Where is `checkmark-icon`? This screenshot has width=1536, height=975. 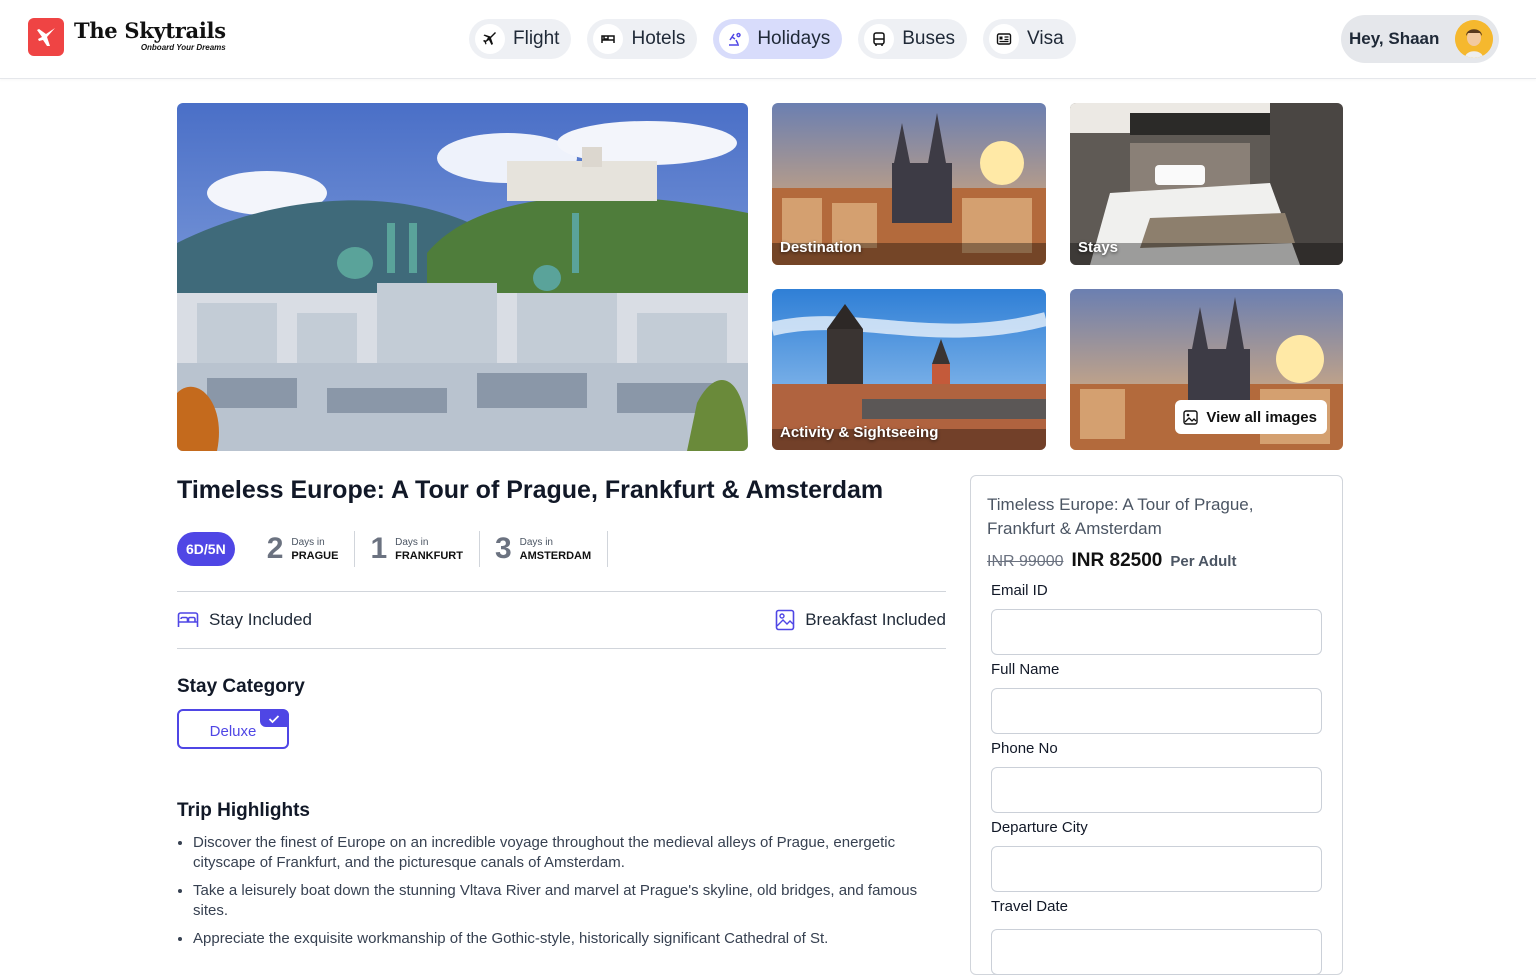
checkmark-icon is located at coordinates (274, 718).